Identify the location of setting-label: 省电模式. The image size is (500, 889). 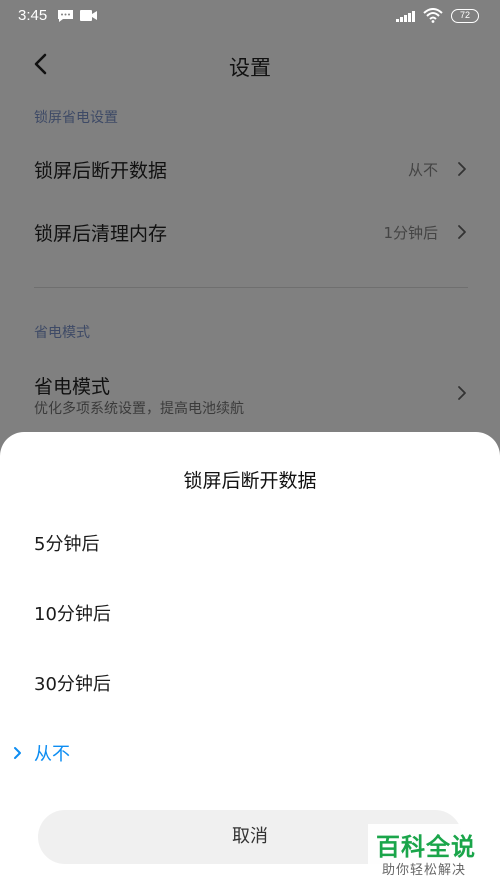
(72, 387).